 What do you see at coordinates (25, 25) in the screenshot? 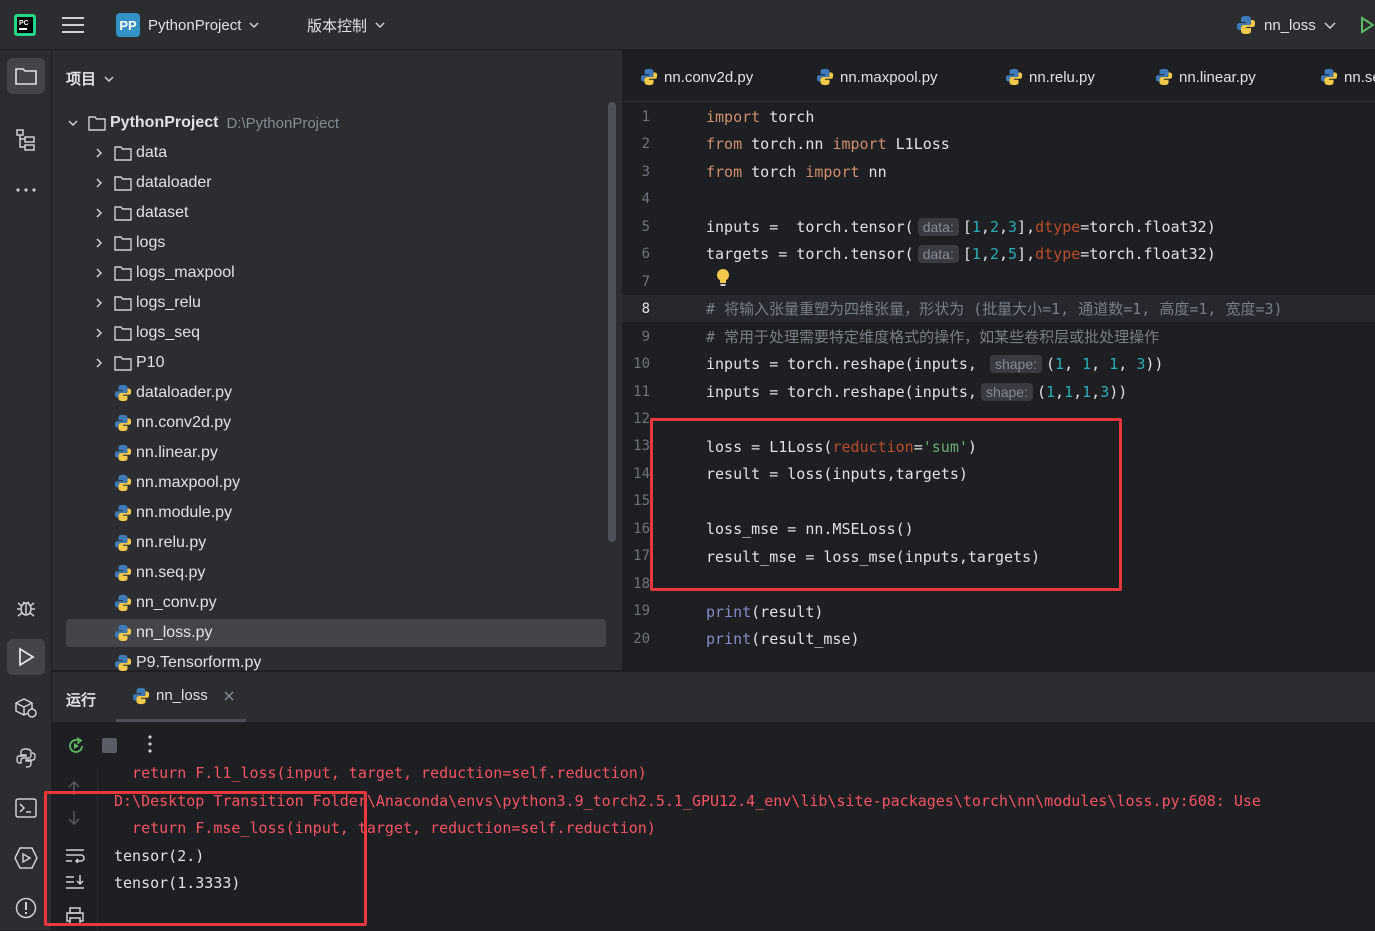
I see `pycharm-logo-icon: PC` at bounding box center [25, 25].